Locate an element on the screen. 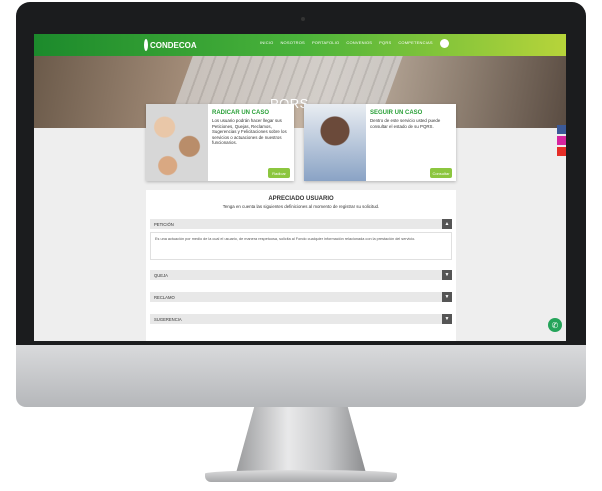 This screenshot has width=602, height=491. accordion-label: QUEJA is located at coordinates (161, 275).